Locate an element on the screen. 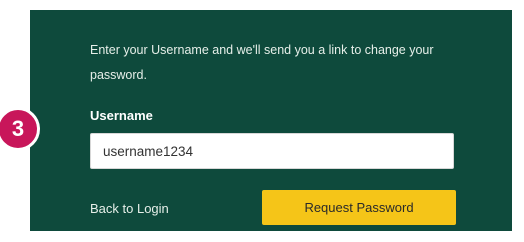  username-label: Username is located at coordinates (121, 115).